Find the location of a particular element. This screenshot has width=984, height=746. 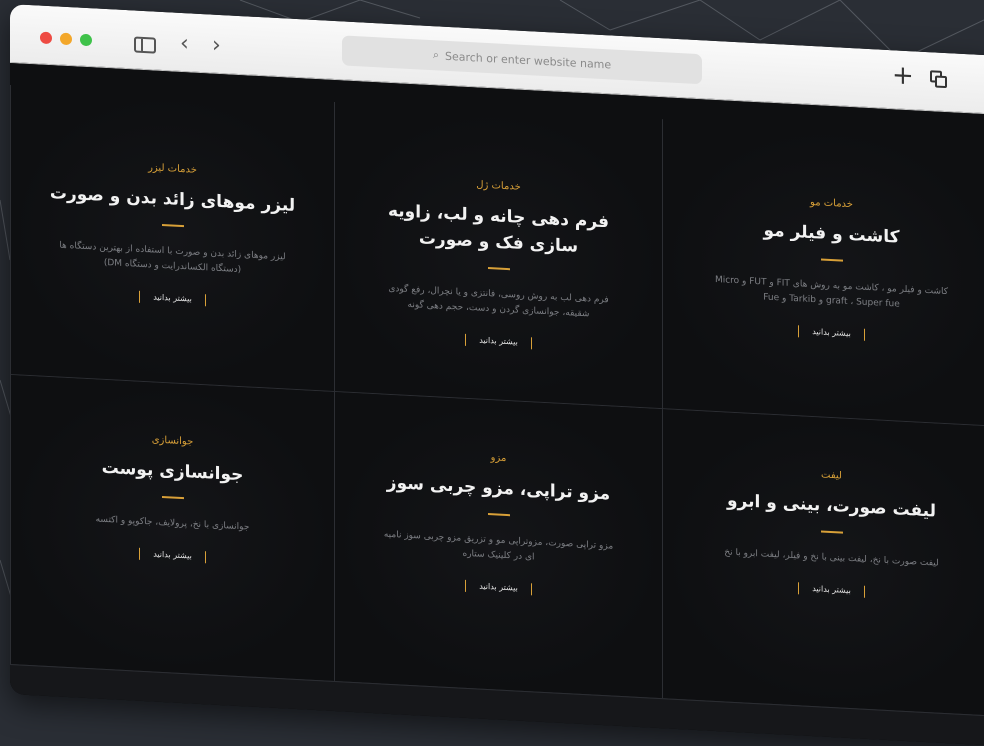

service-category: خدمات ژل is located at coordinates (498, 186).